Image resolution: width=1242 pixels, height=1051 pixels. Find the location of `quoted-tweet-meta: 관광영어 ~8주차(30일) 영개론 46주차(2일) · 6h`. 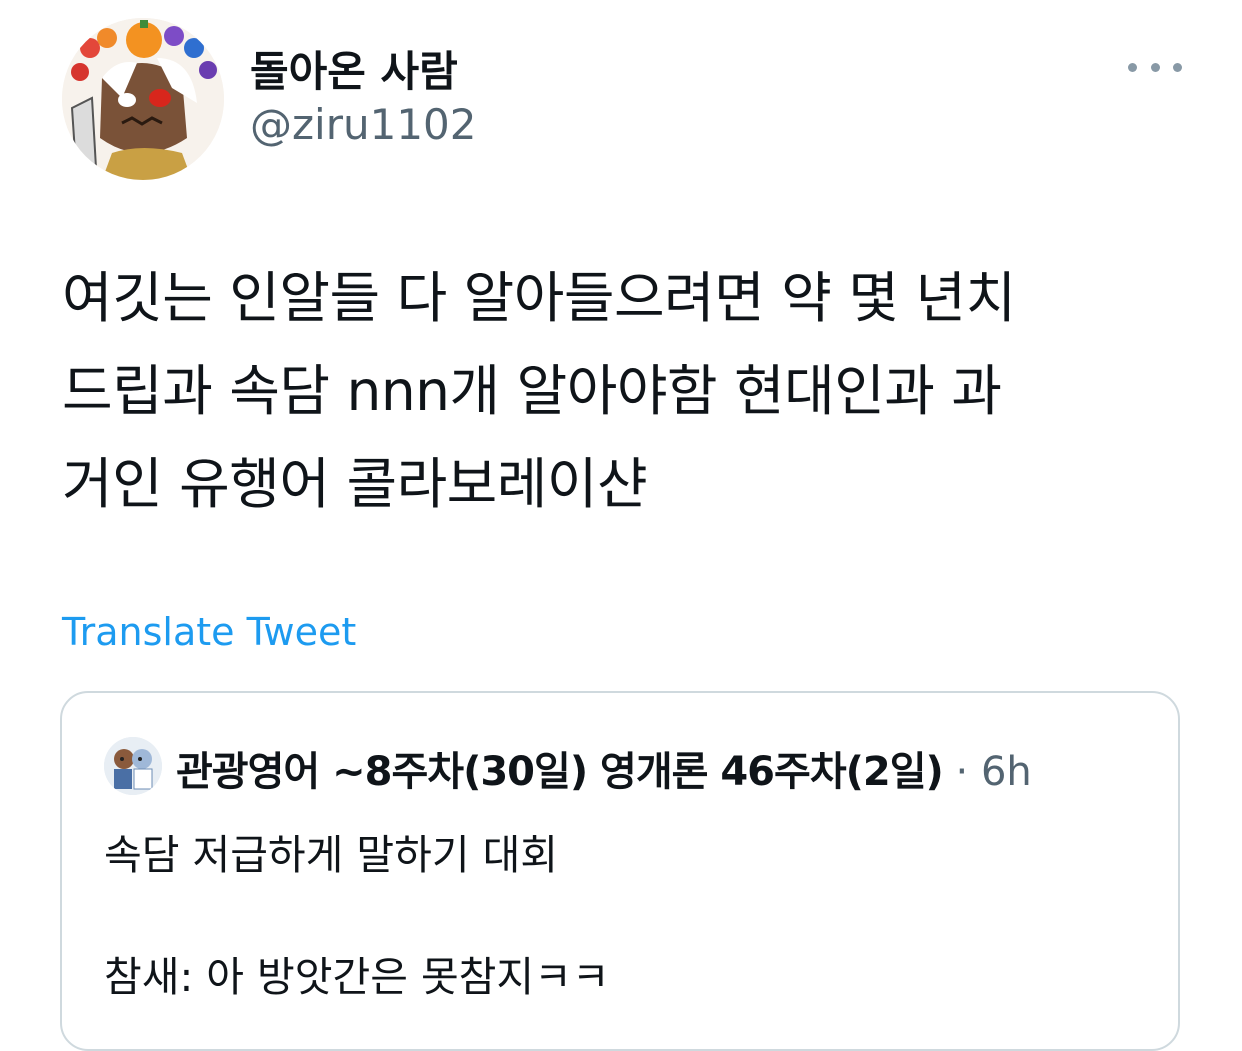

quoted-tweet-meta: 관광영어 ~8주차(30일) 영개론 46주차(2일) · 6h is located at coordinates (604, 768).